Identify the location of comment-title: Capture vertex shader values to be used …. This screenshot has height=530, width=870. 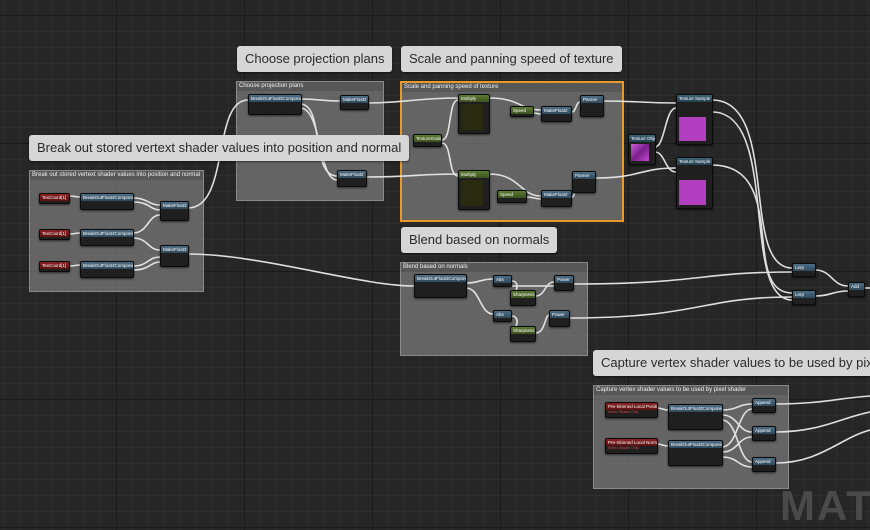
(691, 390).